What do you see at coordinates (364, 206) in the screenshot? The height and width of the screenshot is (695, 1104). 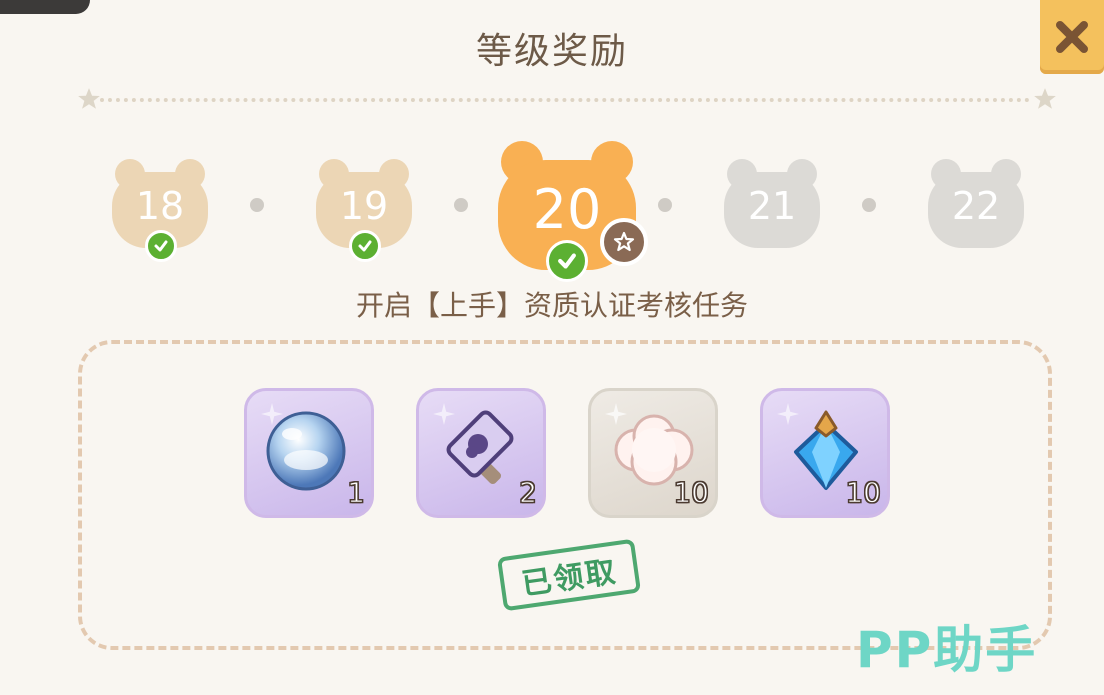 I see `level-number: 19` at bounding box center [364, 206].